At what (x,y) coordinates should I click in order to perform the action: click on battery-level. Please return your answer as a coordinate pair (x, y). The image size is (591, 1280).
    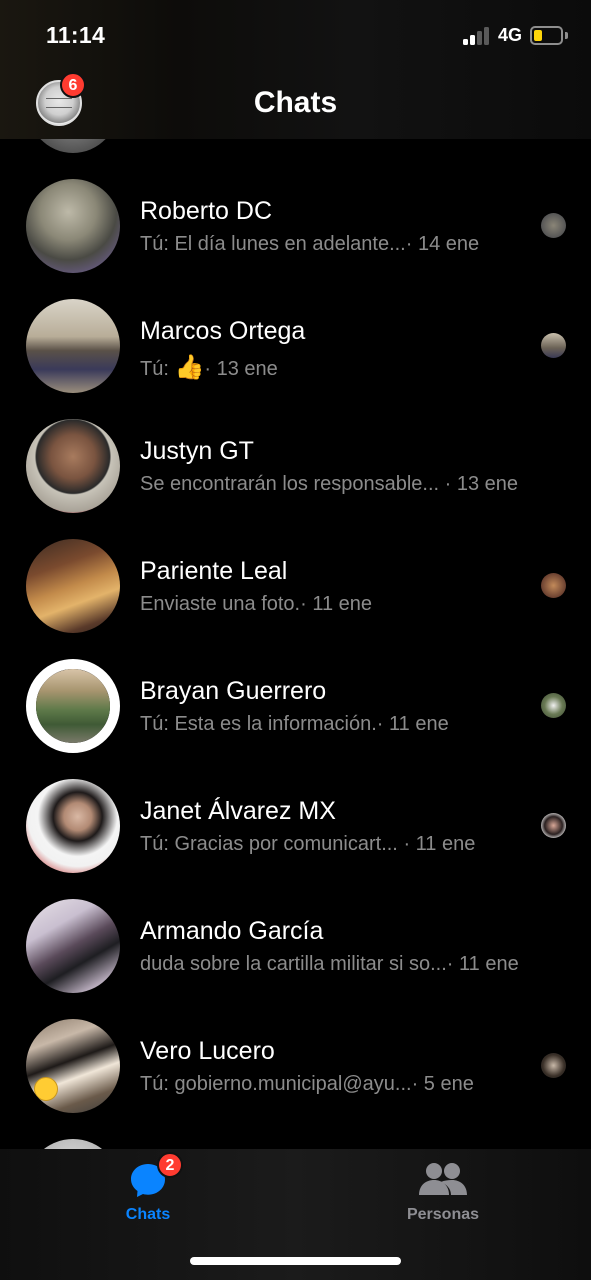
    Looking at the image, I should click on (538, 35).